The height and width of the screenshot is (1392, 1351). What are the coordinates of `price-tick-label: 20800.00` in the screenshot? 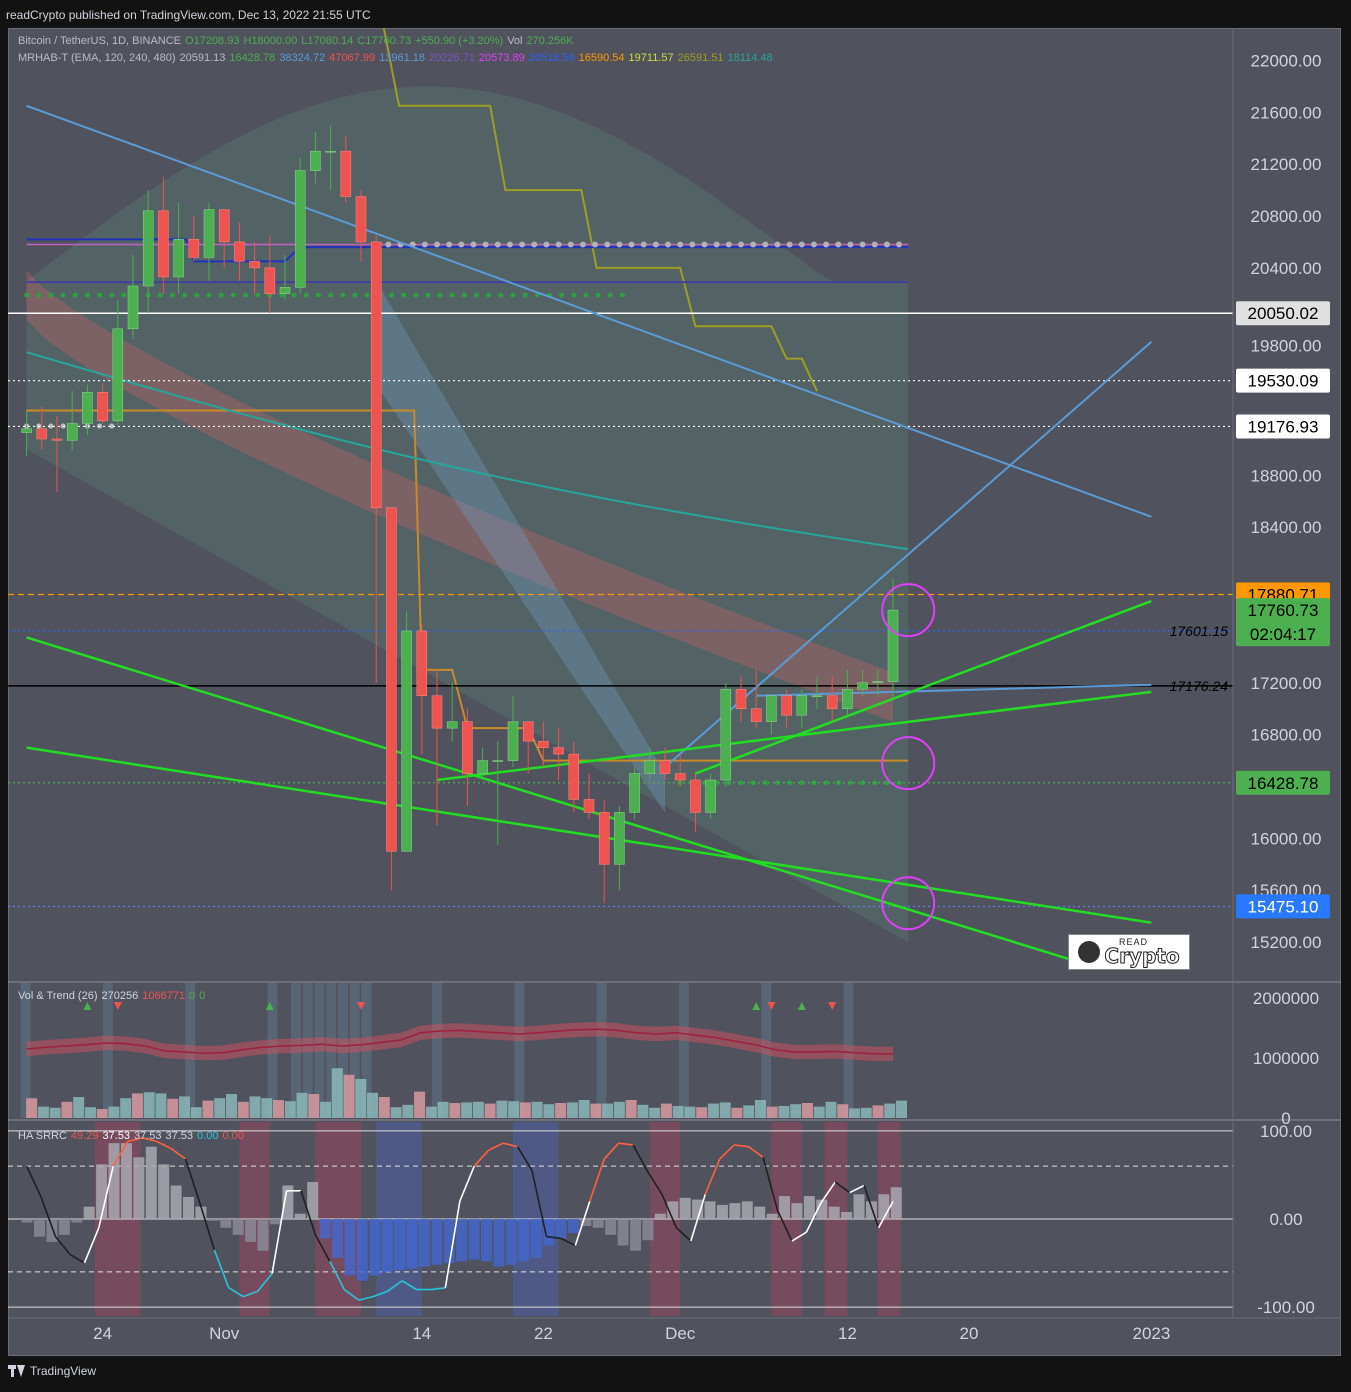 It's located at (1286, 216).